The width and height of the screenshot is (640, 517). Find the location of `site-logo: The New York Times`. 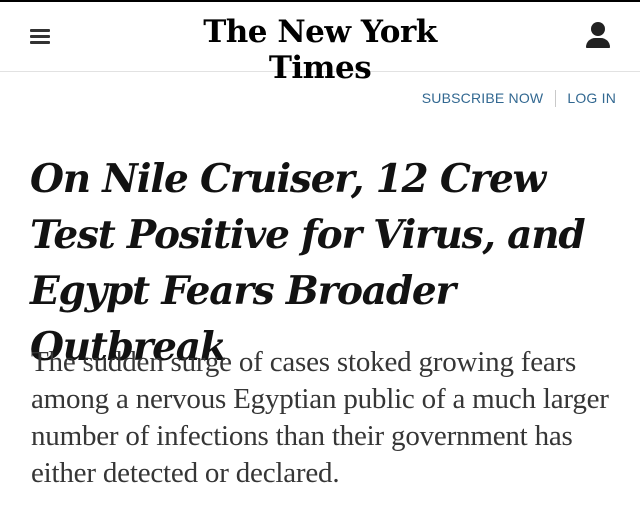

site-logo: The New York Times is located at coordinates (320, 50).